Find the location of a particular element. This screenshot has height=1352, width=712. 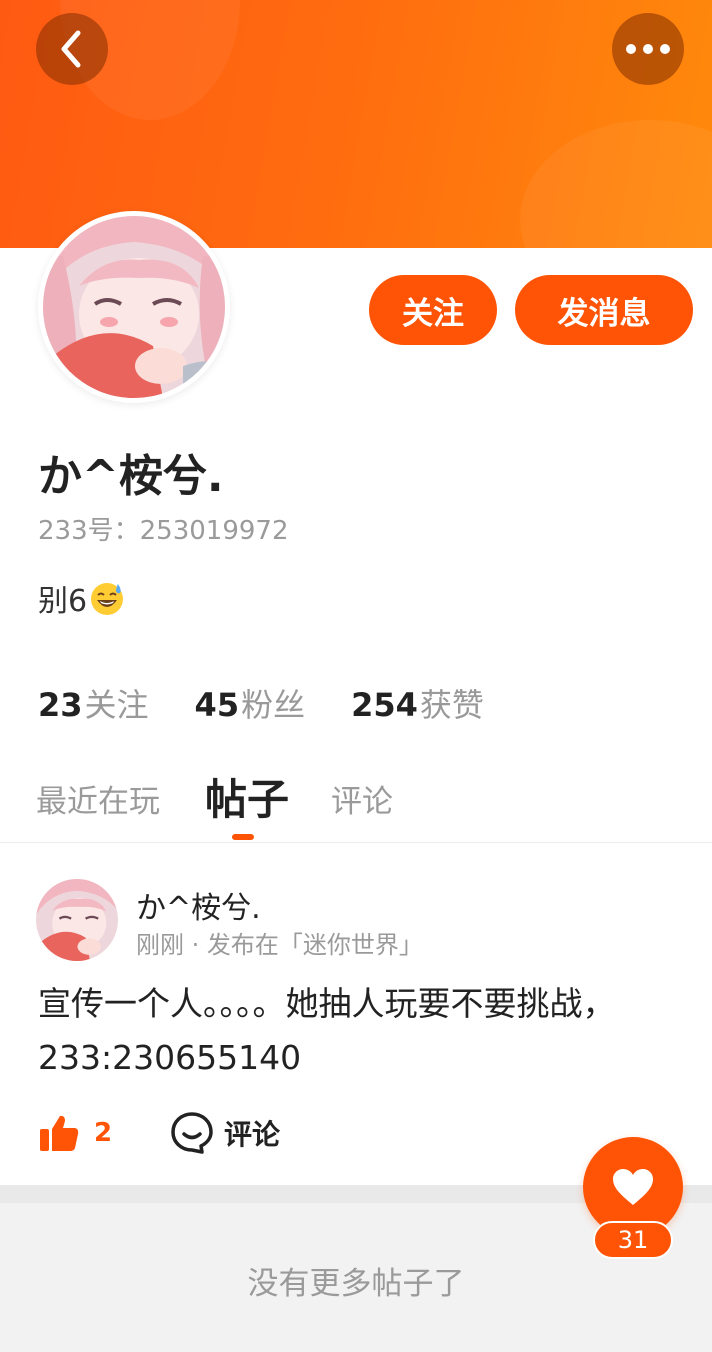

no-more-posts-text: 没有更多帖子了 is located at coordinates (356, 1284).